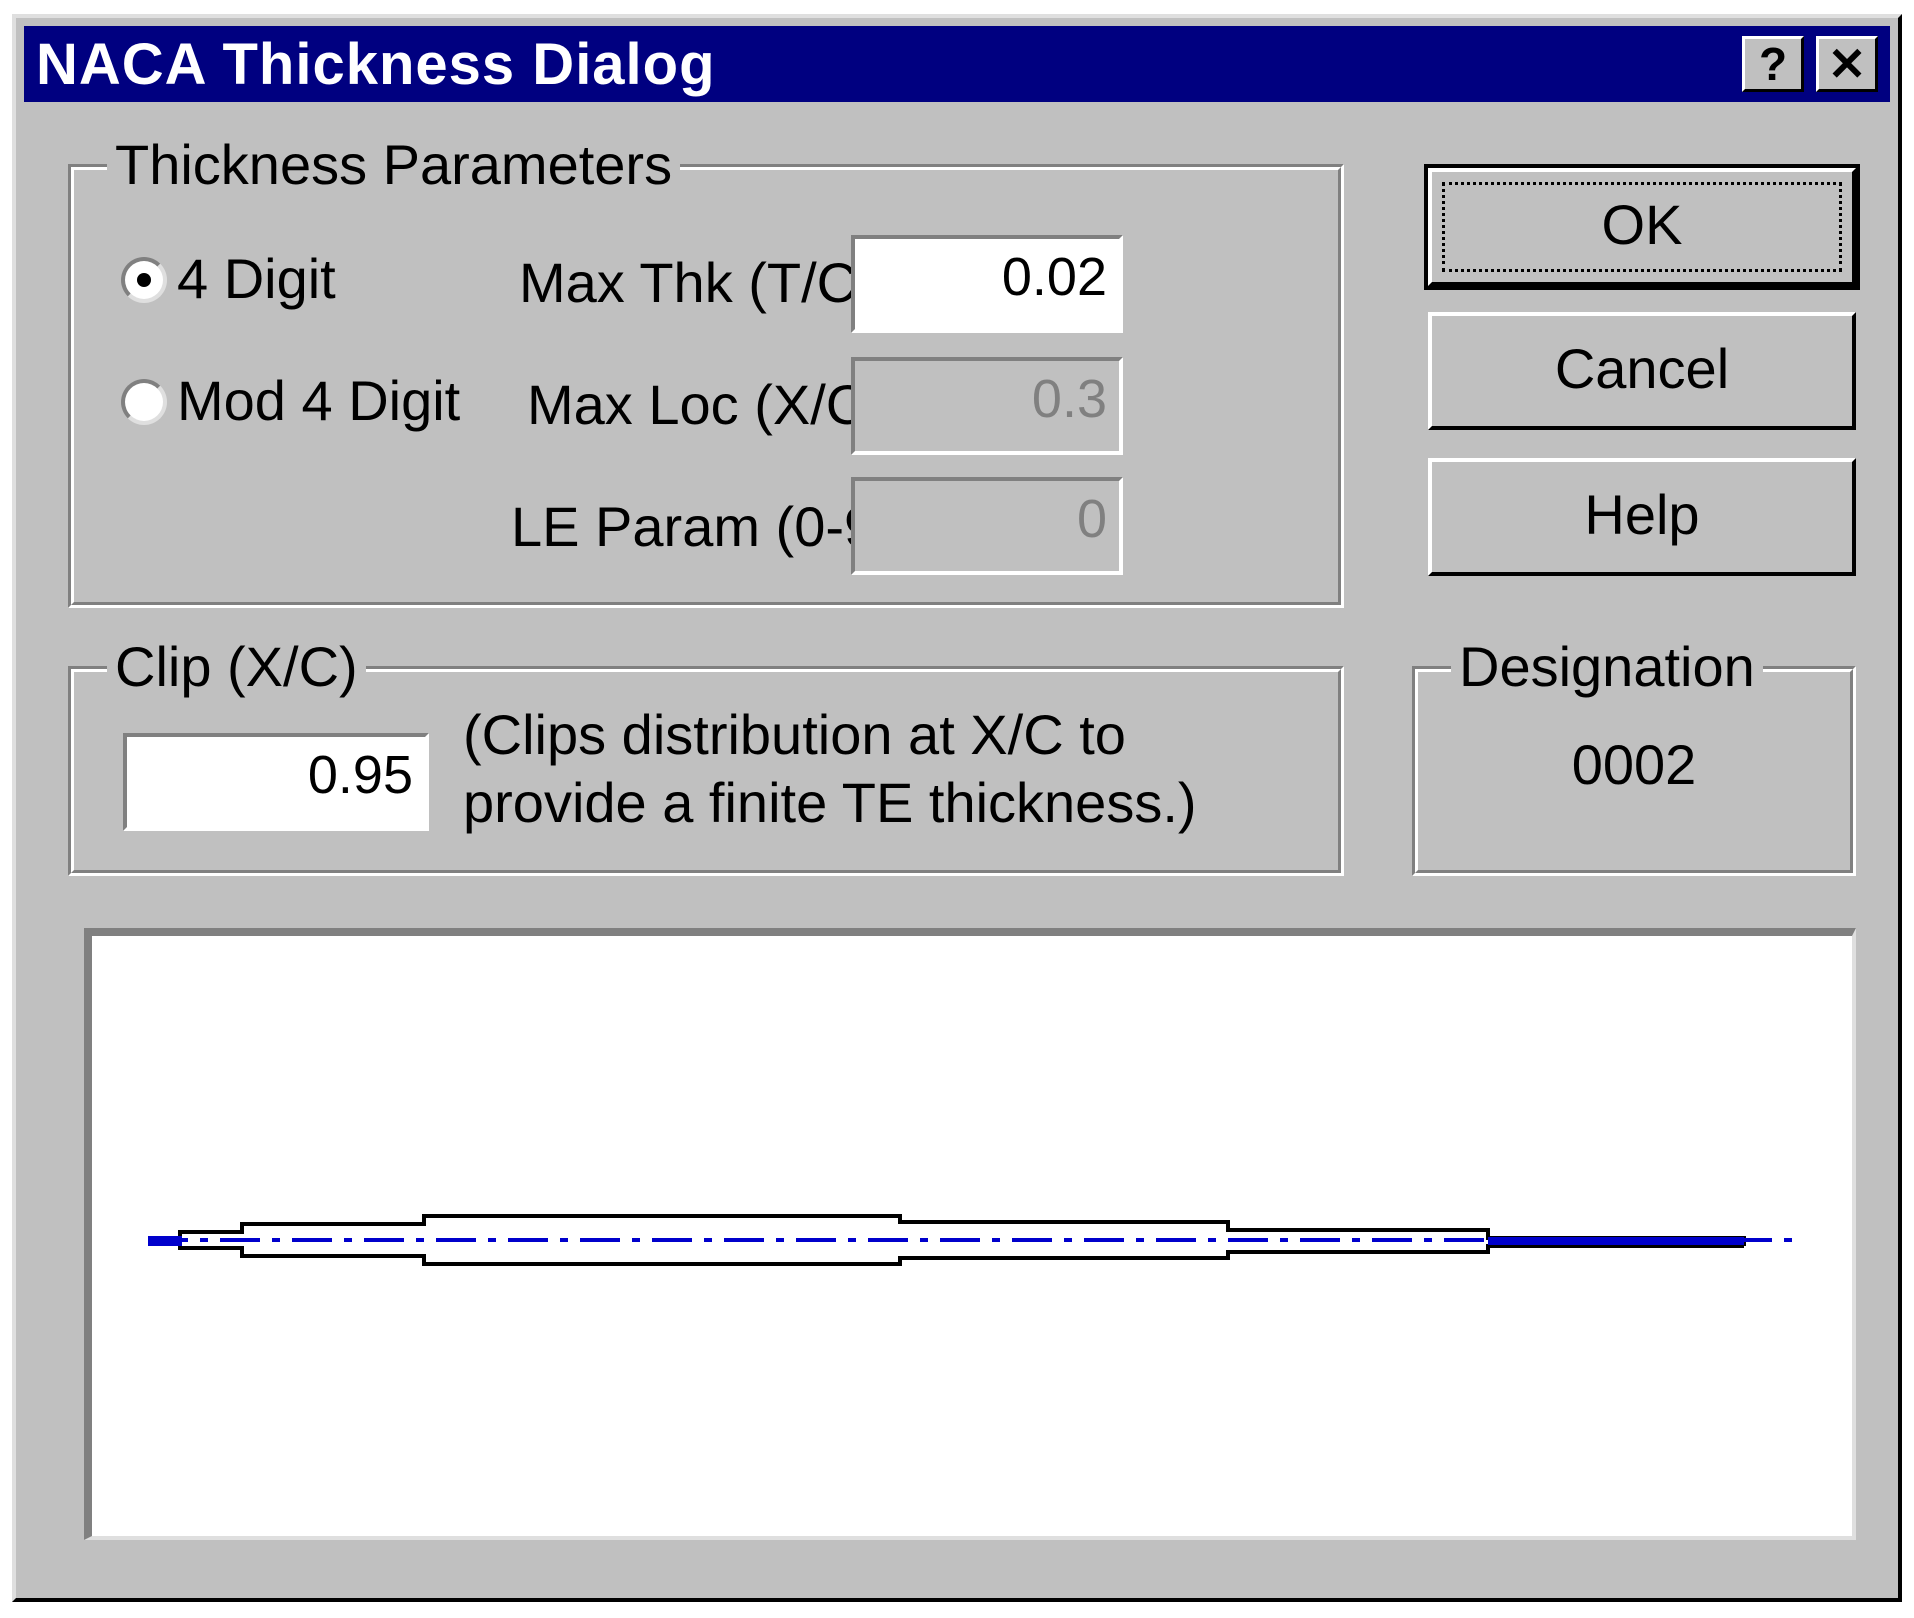  Describe the element at coordinates (1634, 764) in the screenshot. I see `designation-value: 0002` at that location.